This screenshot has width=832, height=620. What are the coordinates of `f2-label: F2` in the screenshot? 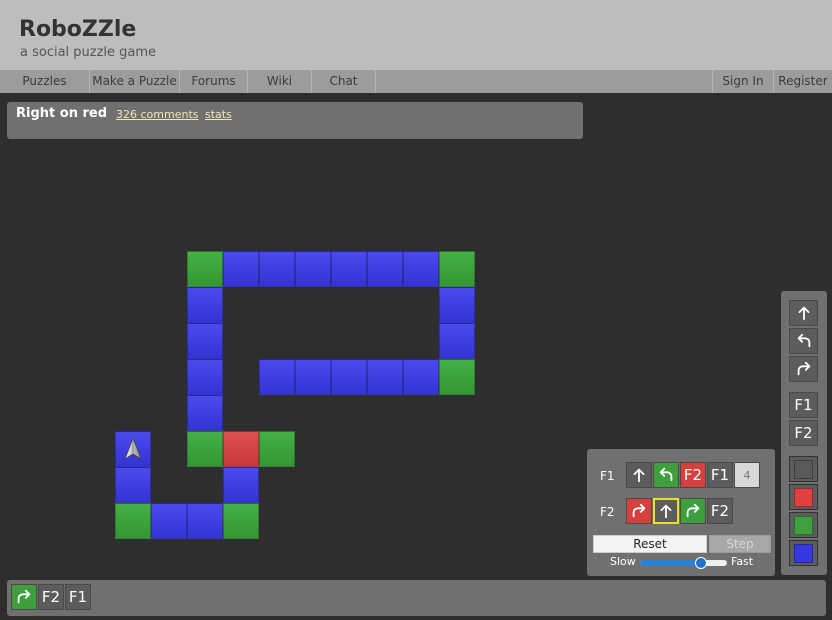 It's located at (607, 512).